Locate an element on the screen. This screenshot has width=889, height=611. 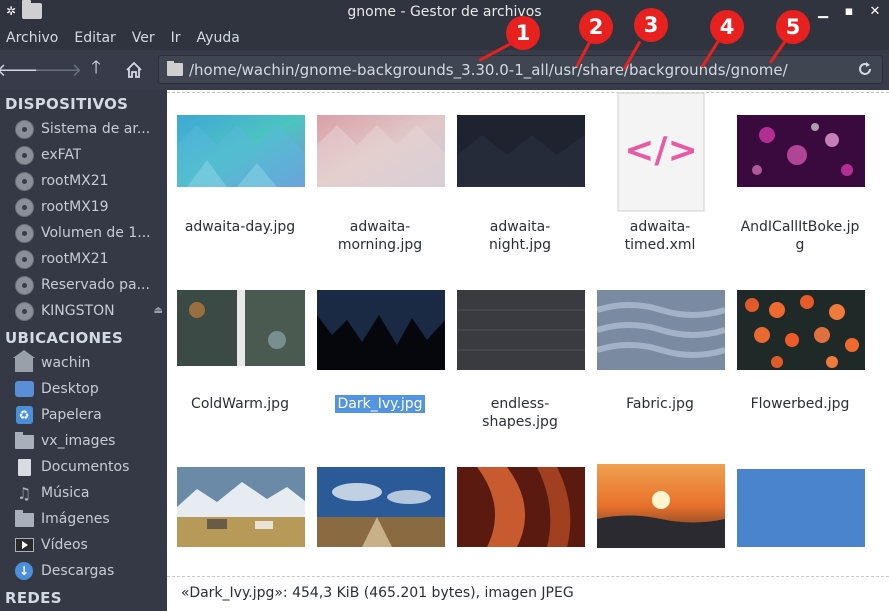
minimize-icon: ▁ is located at coordinates (823, 12).